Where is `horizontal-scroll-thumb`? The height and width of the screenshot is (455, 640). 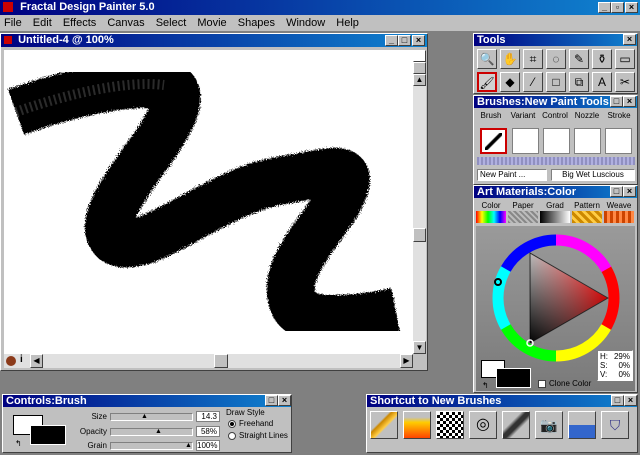 horizontal-scroll-thumb is located at coordinates (221, 361).